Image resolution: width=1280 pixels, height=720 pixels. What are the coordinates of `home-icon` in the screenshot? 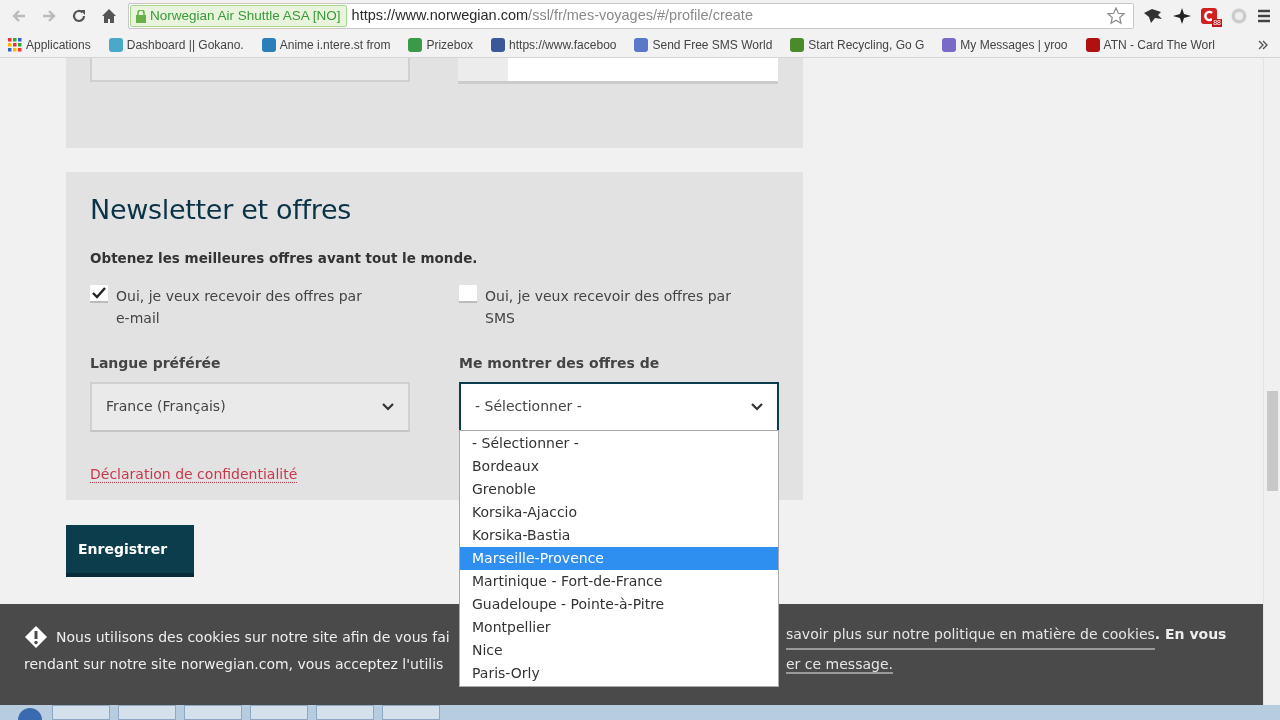 It's located at (109, 16).